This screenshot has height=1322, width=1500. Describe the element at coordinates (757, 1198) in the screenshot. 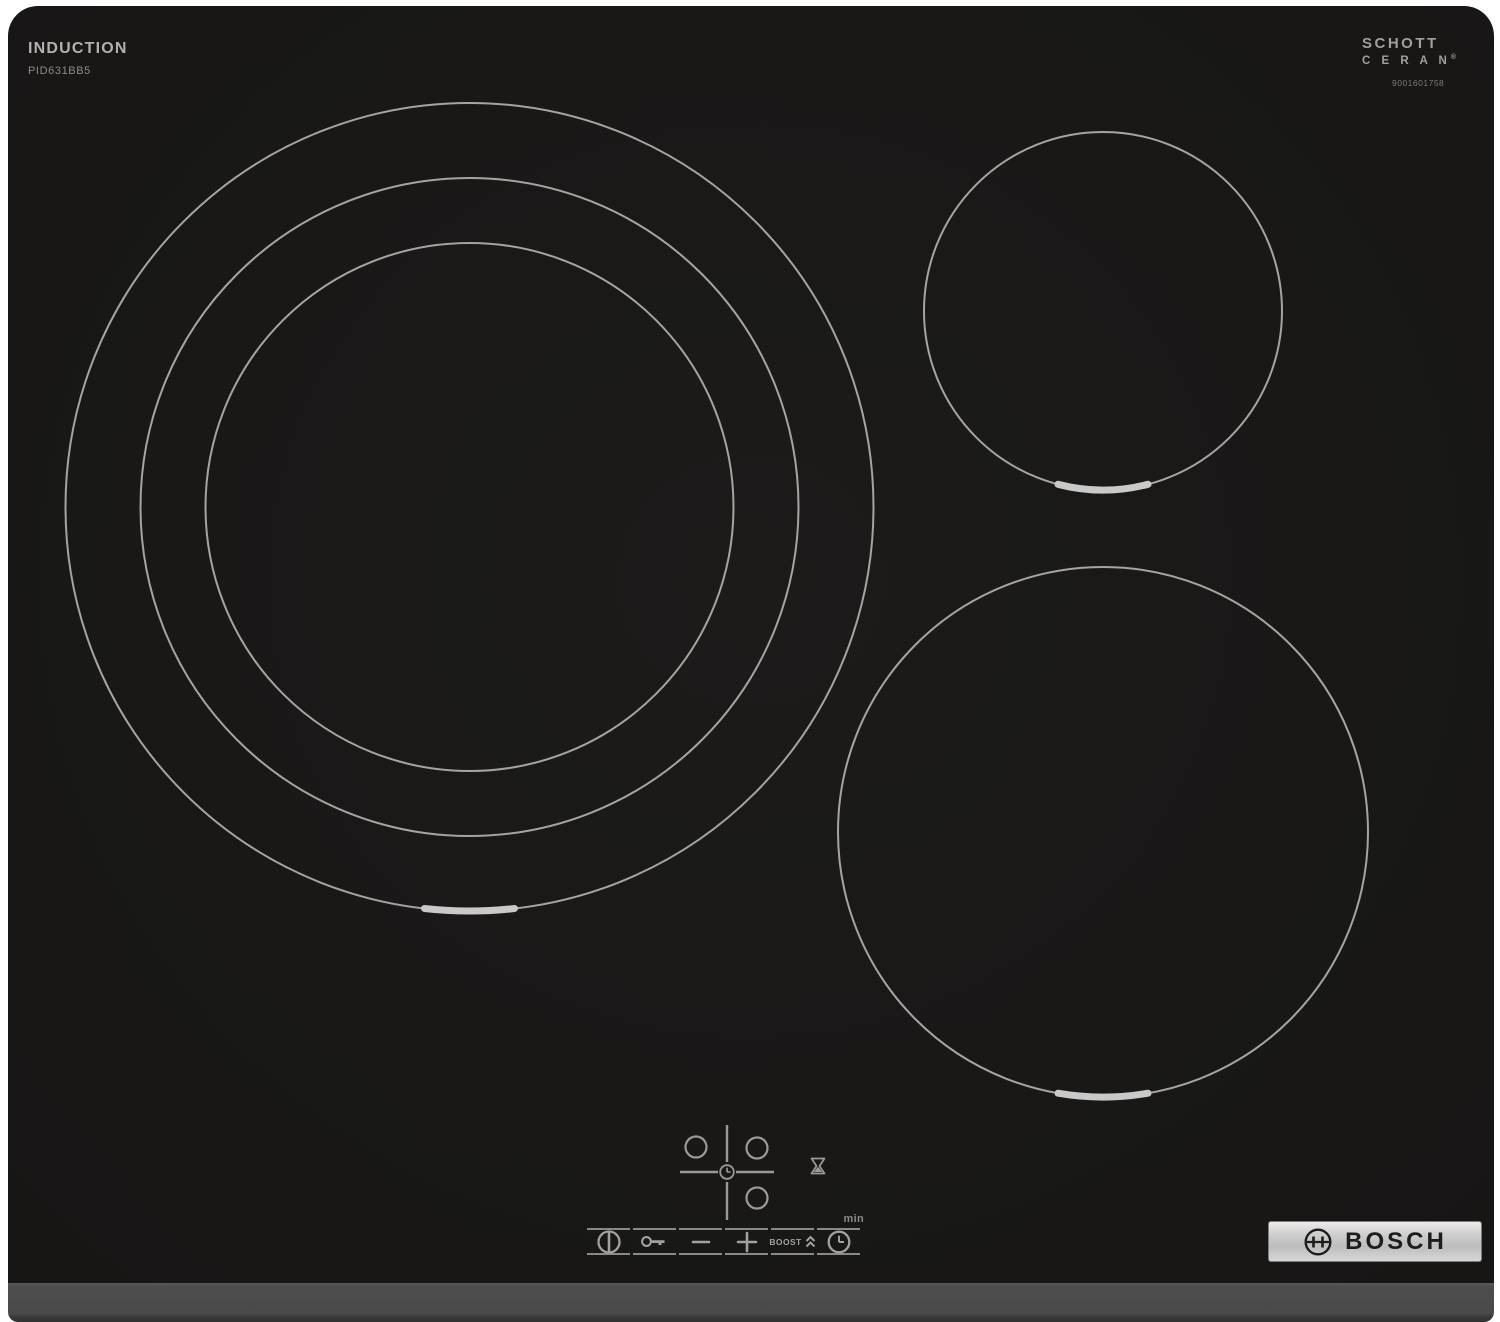

I see `zone-select-bottom-right-circle` at that location.